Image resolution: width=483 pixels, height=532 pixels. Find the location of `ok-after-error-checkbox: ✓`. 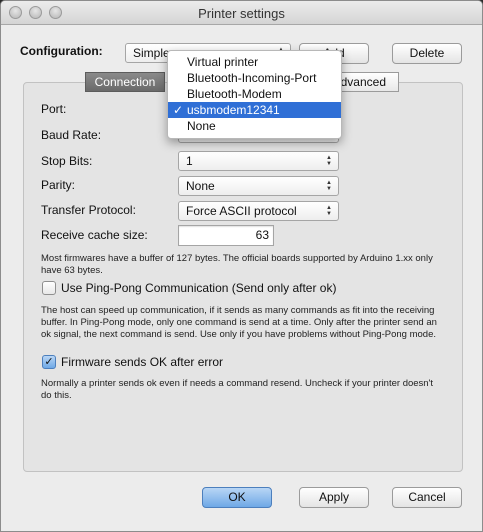

ok-after-error-checkbox: ✓ is located at coordinates (49, 362).